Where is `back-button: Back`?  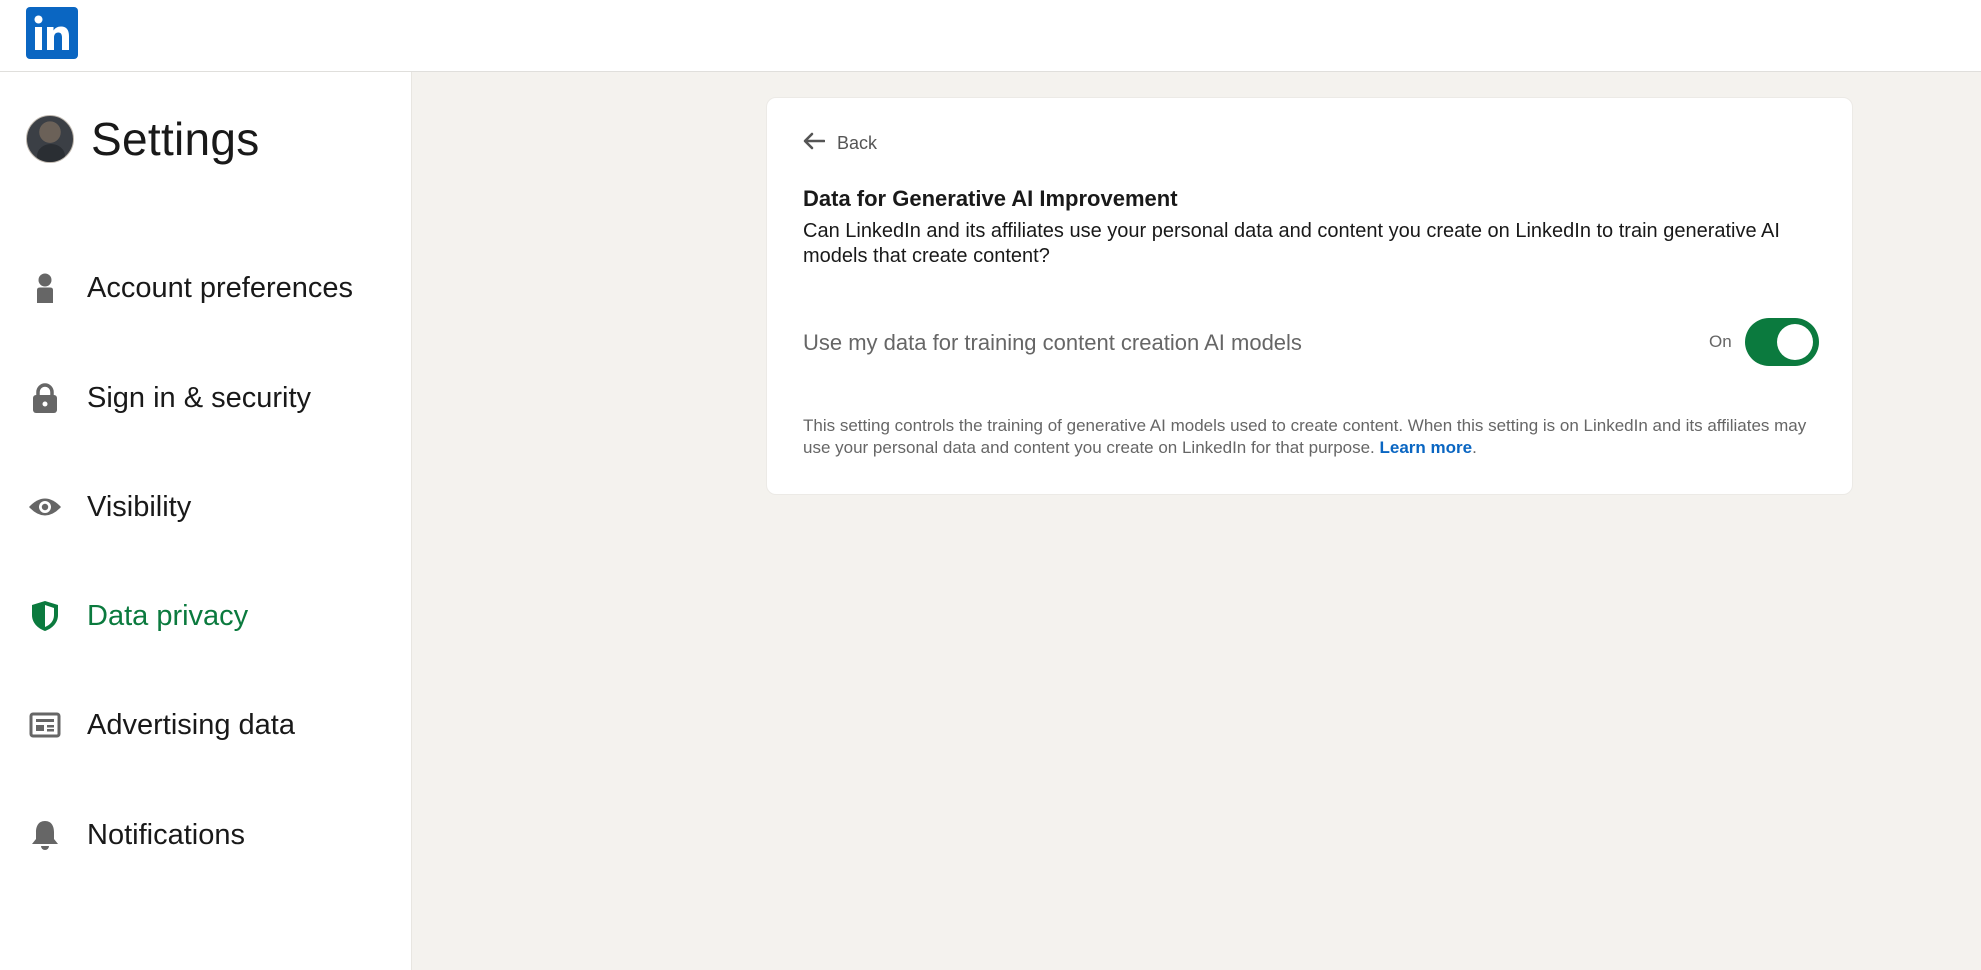
back-button: Back is located at coordinates (840, 143).